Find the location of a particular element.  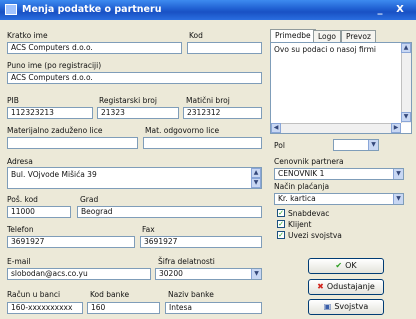

snabdevac-checkbox: ✓ is located at coordinates (281, 213).